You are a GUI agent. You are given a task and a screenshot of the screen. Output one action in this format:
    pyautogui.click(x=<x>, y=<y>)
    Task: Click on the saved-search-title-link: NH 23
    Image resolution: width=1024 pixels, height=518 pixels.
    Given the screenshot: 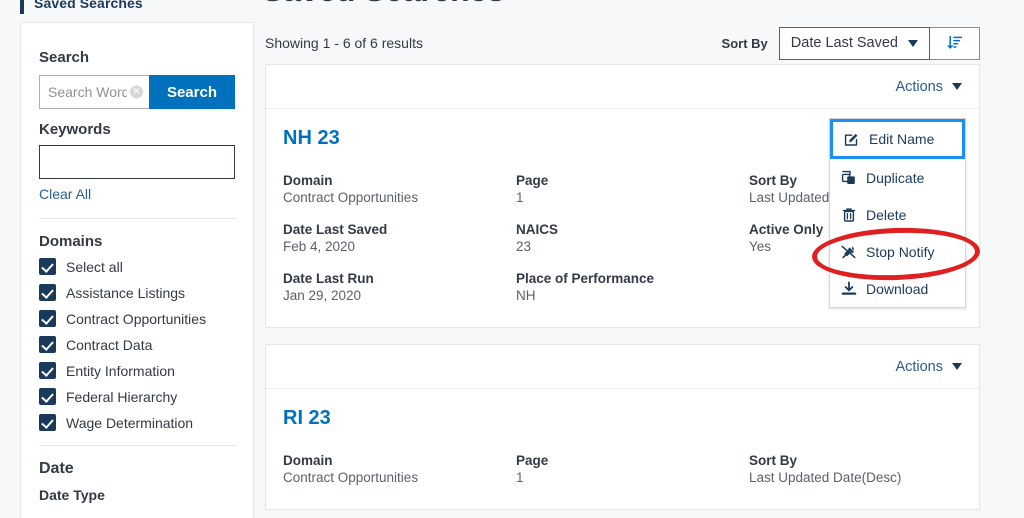 What is the action you would take?
    pyautogui.click(x=311, y=138)
    